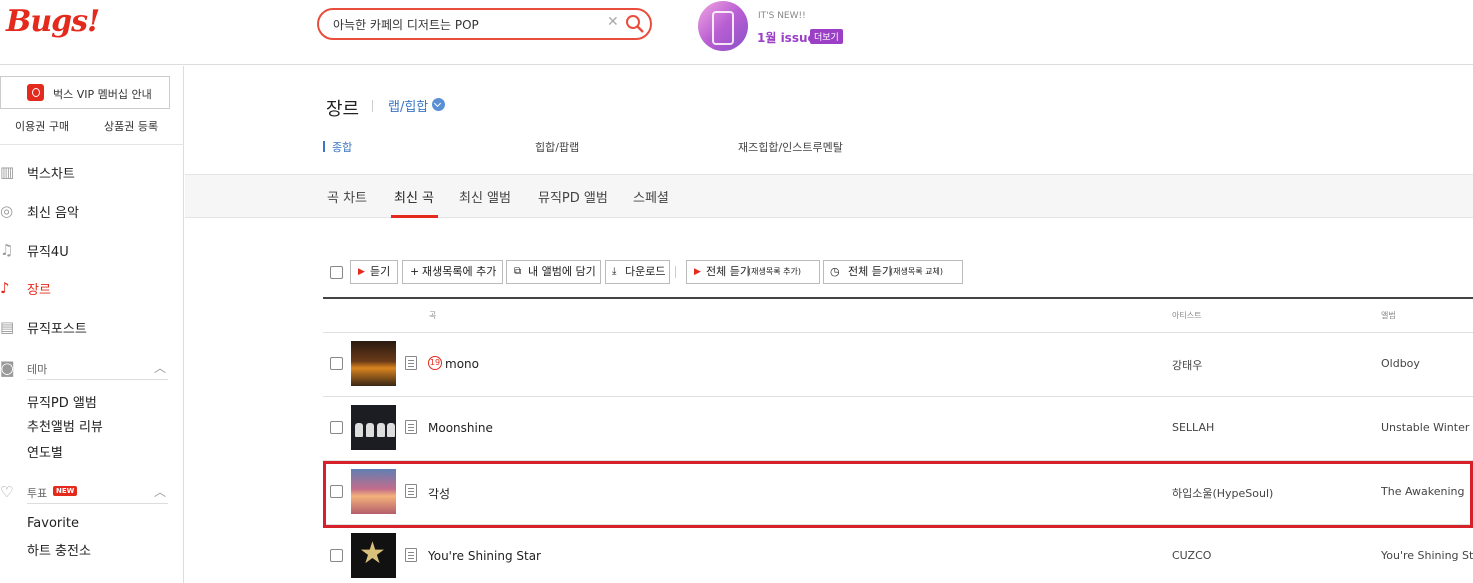  Describe the element at coordinates (131, 126) in the screenshot. I see `voucher-link: 상품권 등록` at that location.